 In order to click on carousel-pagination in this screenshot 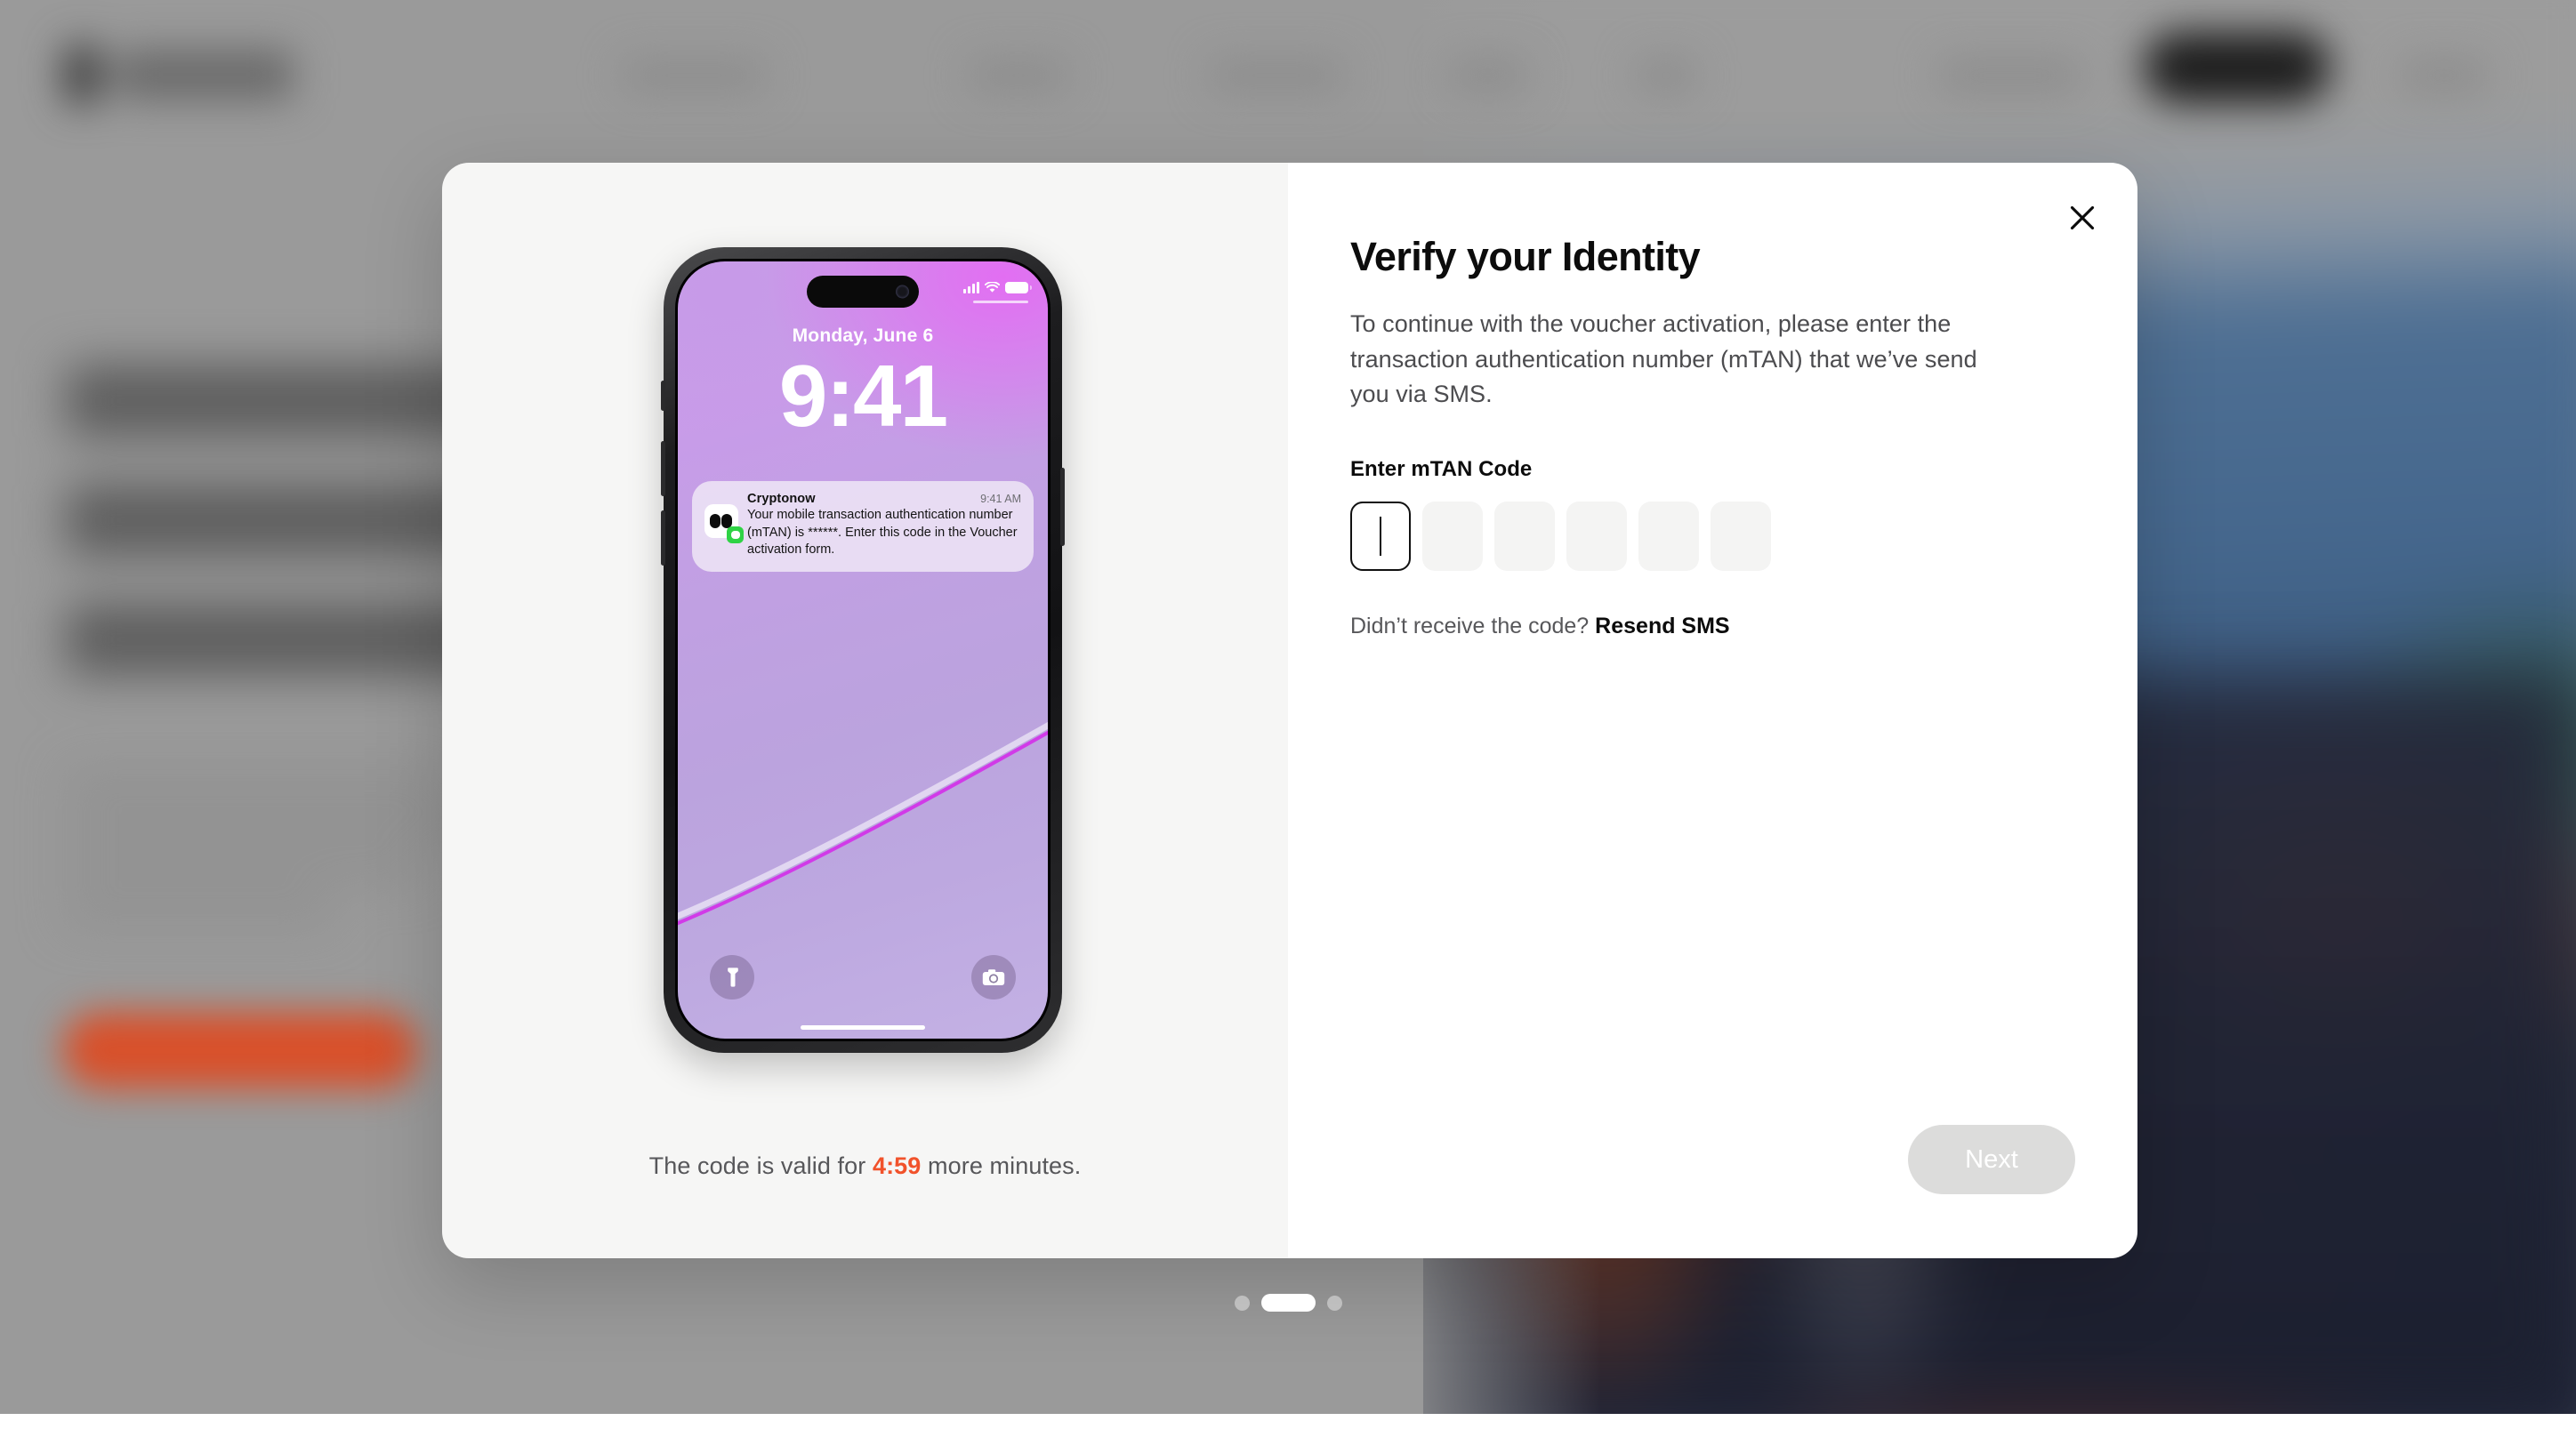, I will do `click(1288, 1303)`.